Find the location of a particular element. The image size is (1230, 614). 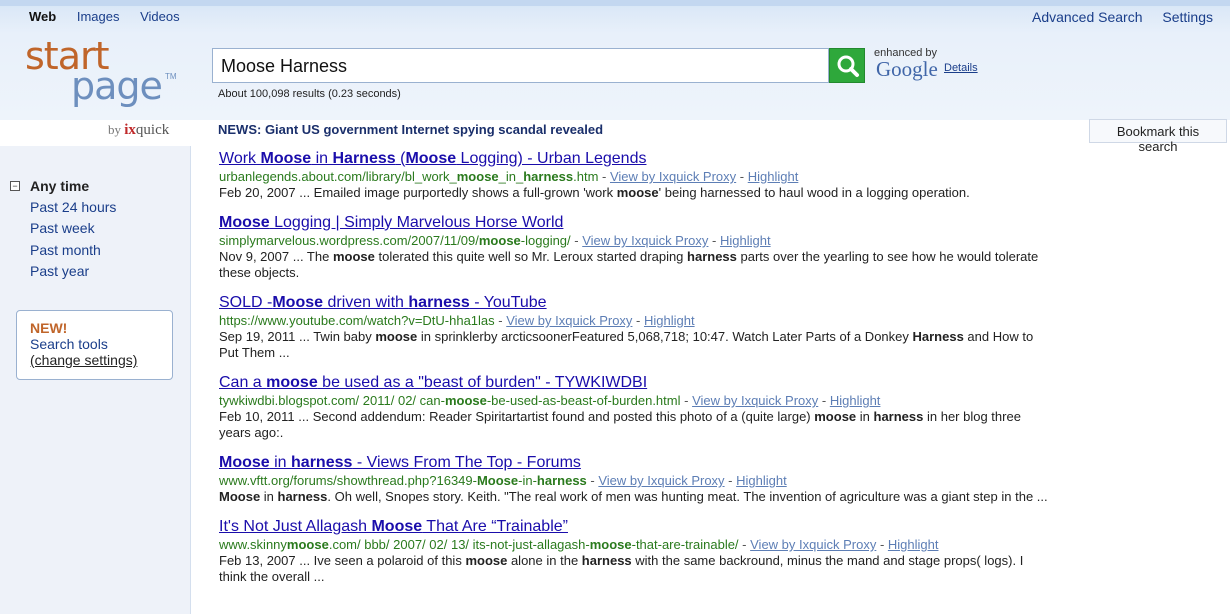

logo-page-text: page is located at coordinates (117, 86).